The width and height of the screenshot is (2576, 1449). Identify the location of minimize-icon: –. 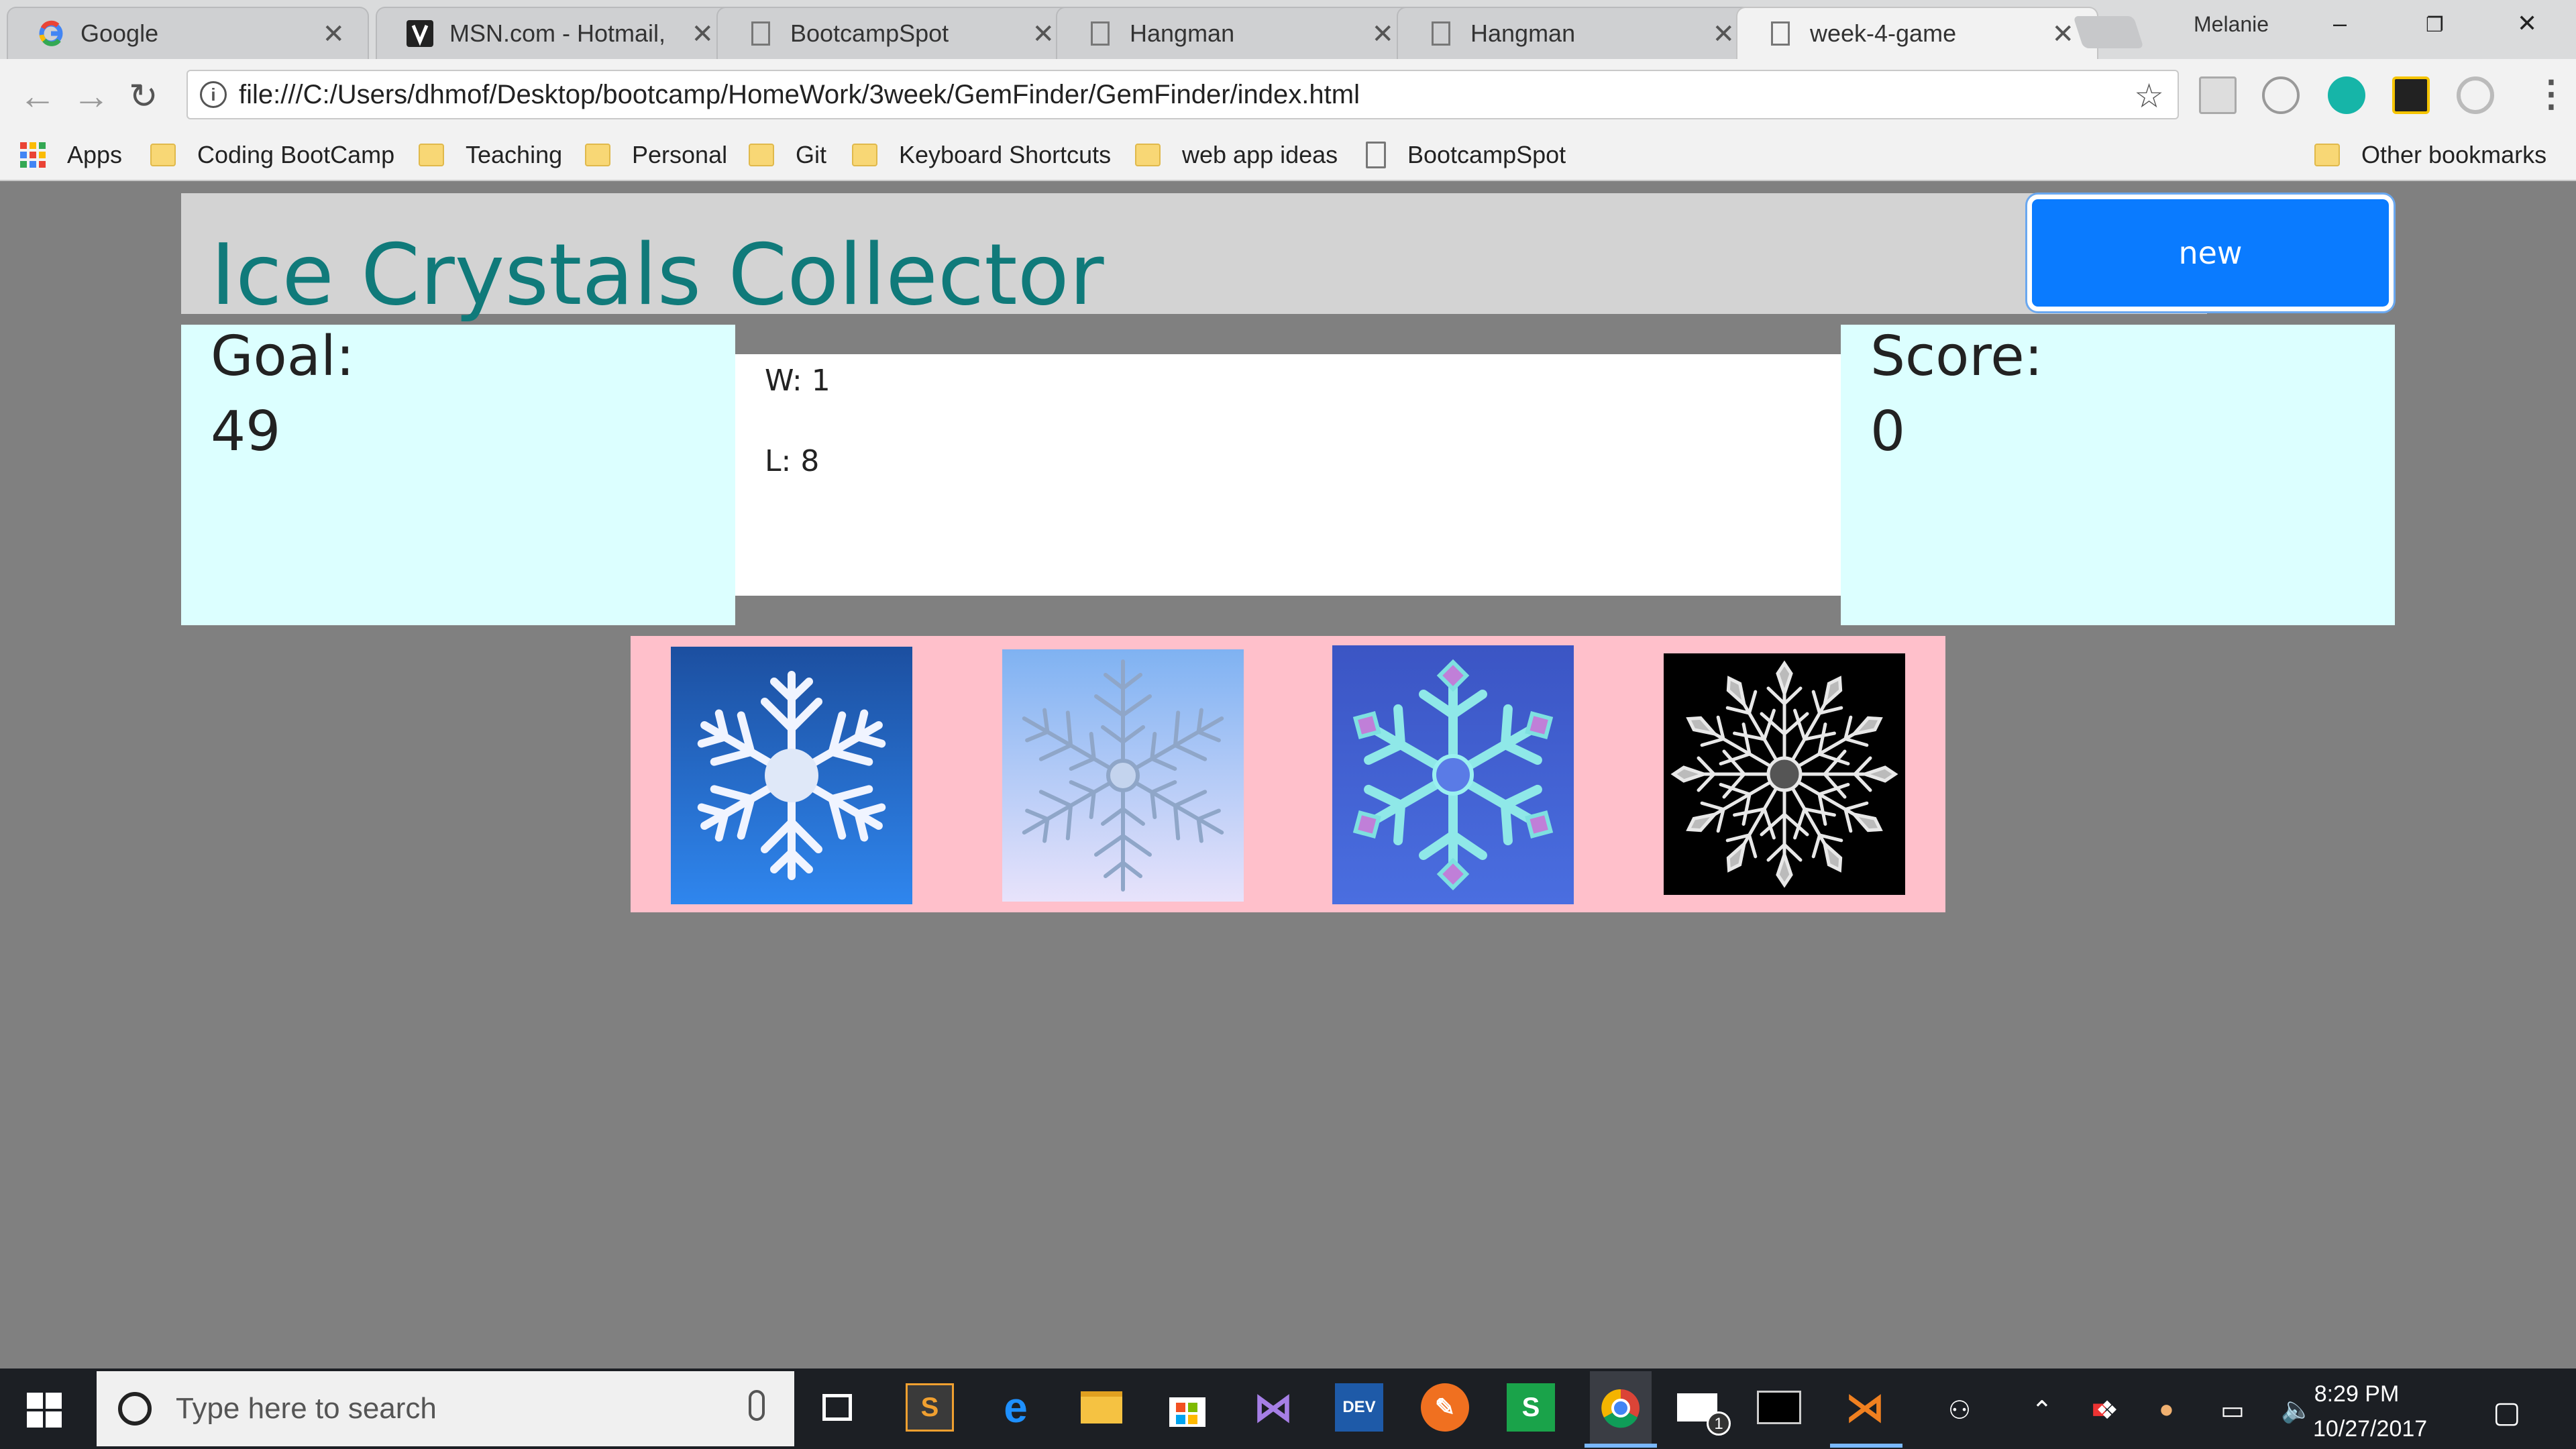
(2340, 23).